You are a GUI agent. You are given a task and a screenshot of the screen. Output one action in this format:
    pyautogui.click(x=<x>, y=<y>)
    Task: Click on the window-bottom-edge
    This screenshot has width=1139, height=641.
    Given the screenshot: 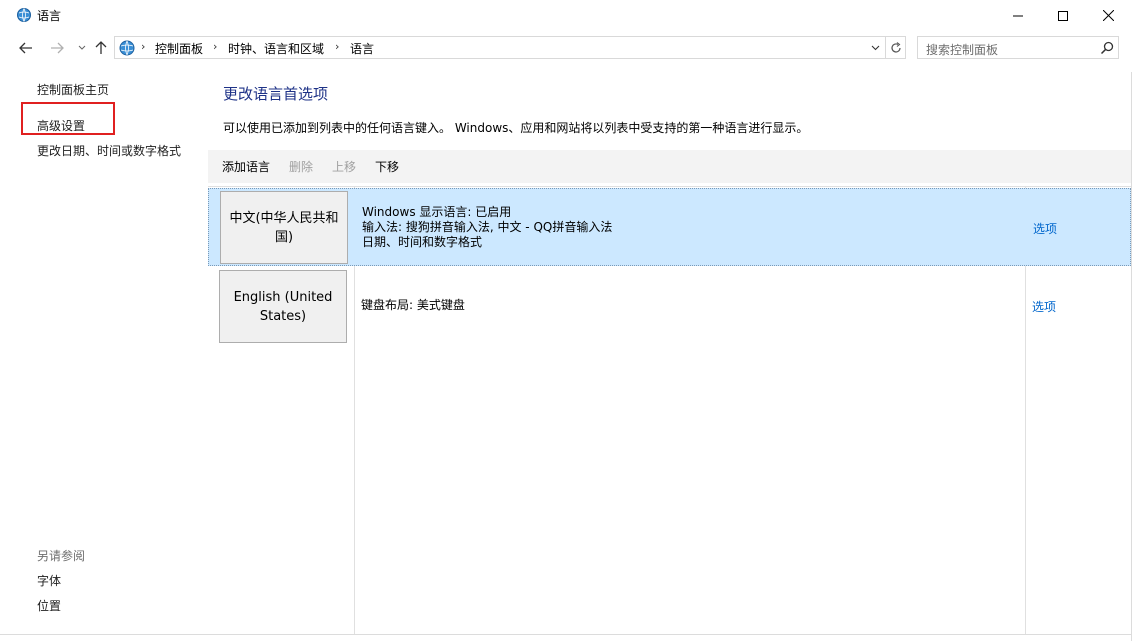 What is the action you would take?
    pyautogui.click(x=565, y=637)
    